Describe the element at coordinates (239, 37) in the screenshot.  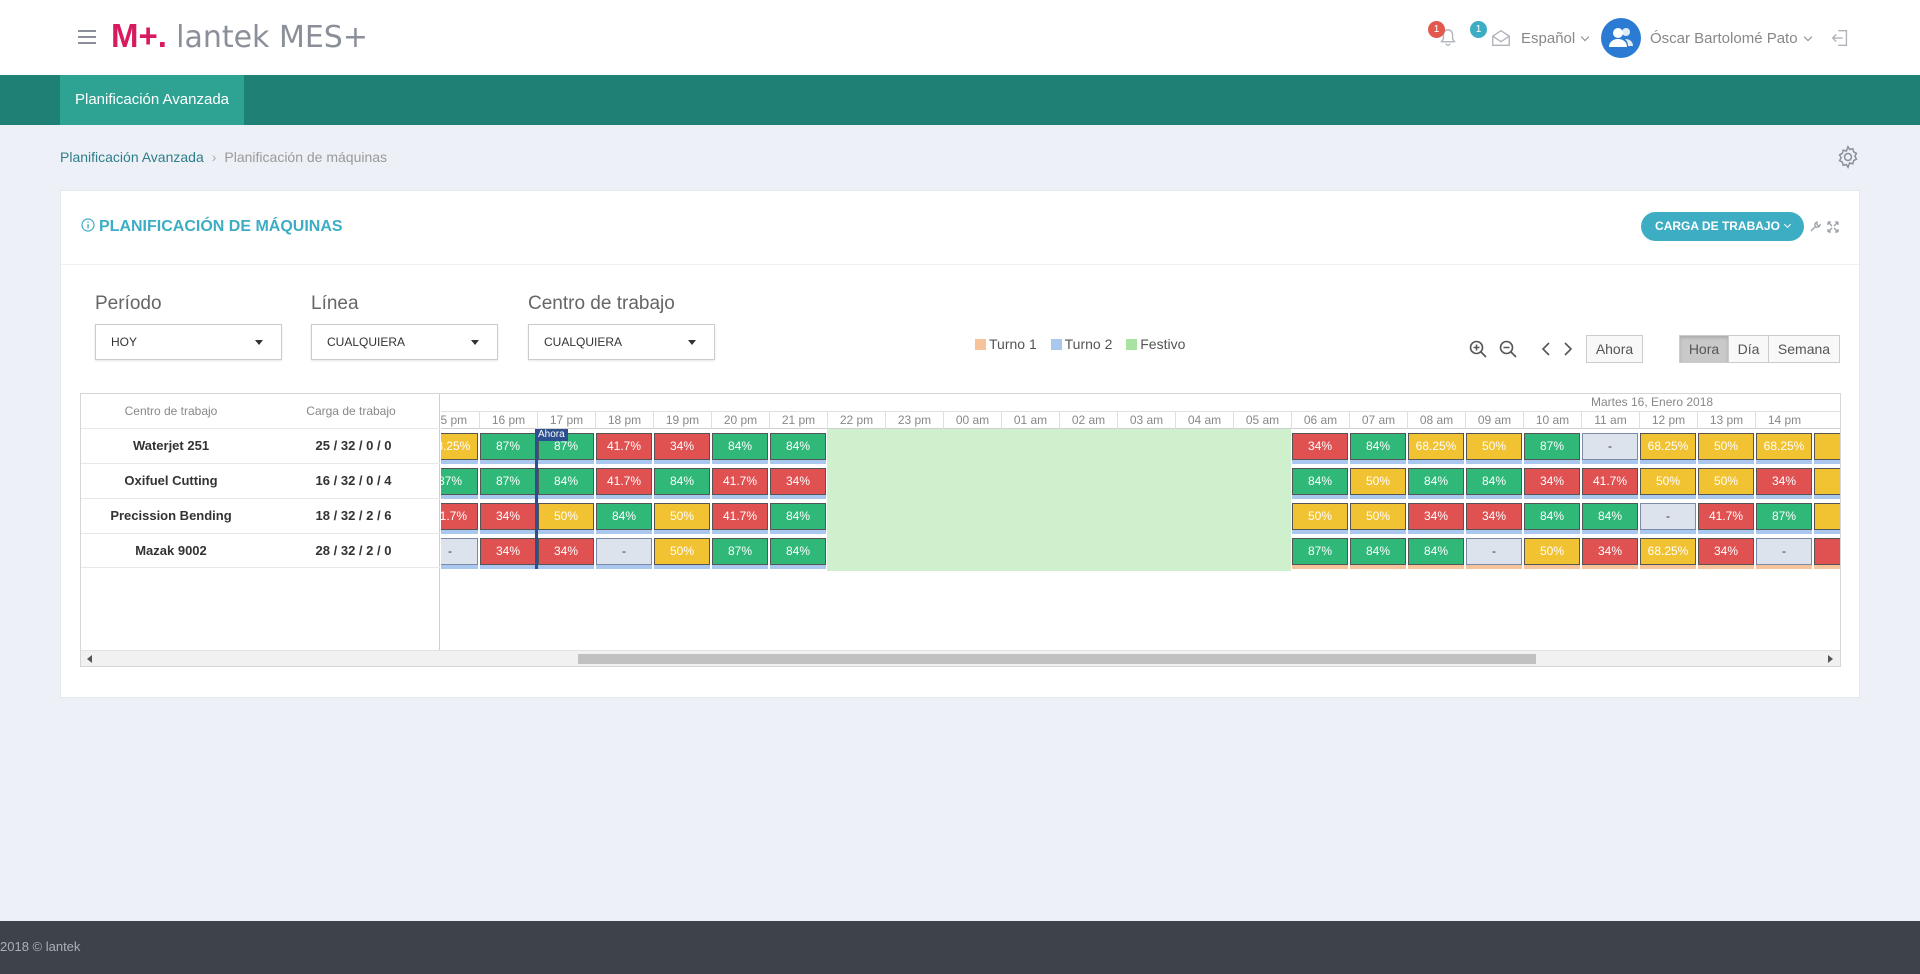
I see `app-logo: M+. lantek MES+` at that location.